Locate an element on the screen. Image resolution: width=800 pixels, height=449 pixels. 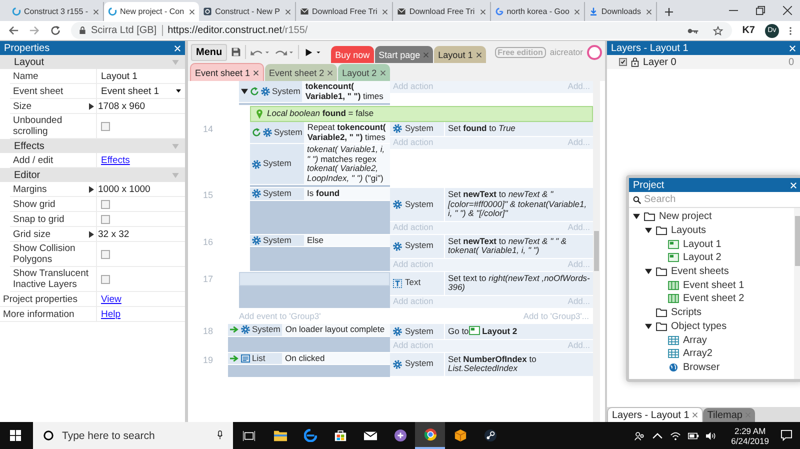
event-block: System On loader layout complete is located at coordinates (309, 338).